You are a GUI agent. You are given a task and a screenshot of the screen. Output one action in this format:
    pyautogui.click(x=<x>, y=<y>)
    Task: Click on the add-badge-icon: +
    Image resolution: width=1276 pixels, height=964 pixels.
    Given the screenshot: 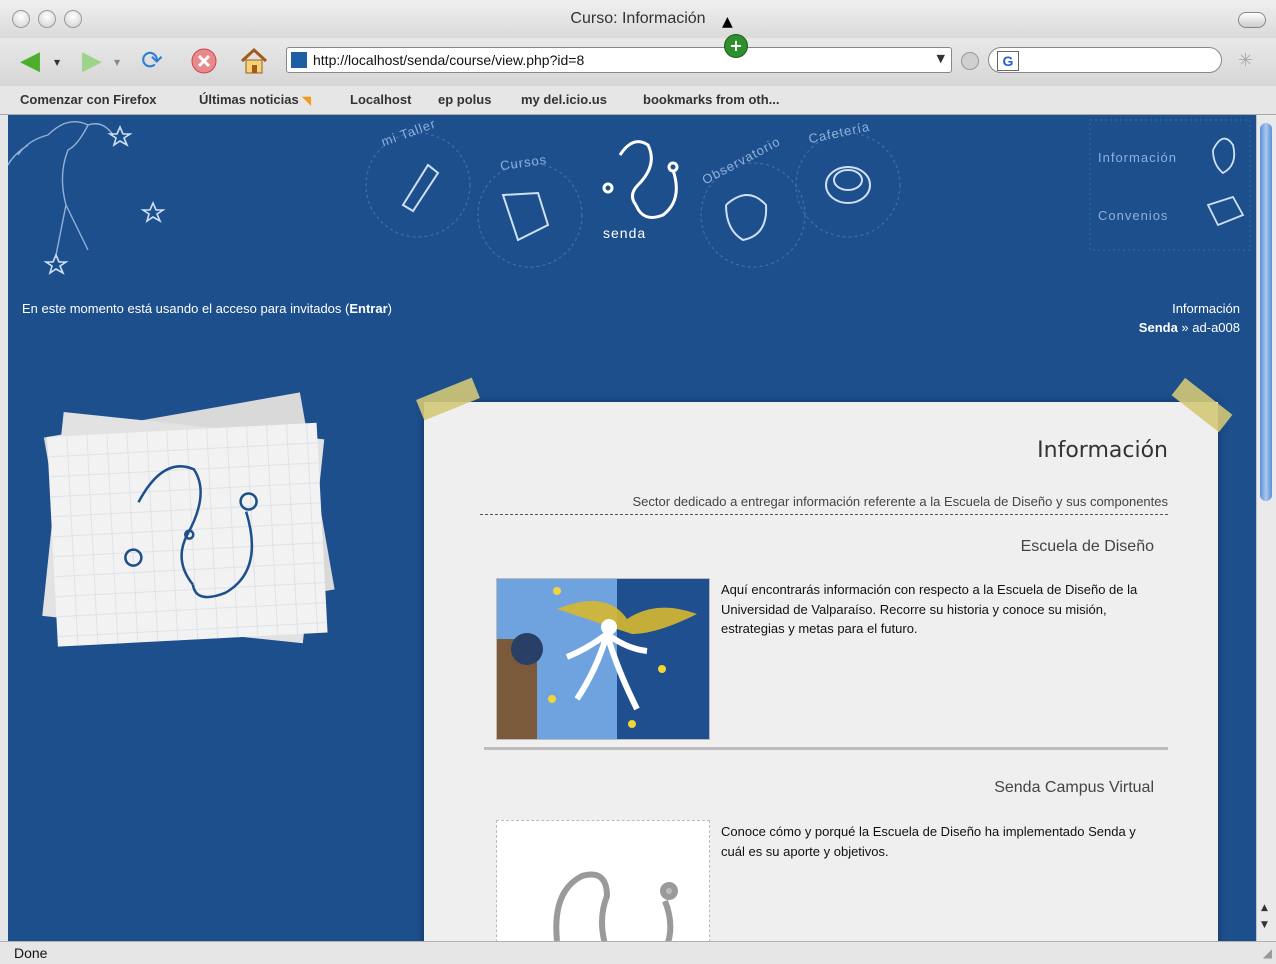 What is the action you would take?
    pyautogui.click(x=736, y=46)
    